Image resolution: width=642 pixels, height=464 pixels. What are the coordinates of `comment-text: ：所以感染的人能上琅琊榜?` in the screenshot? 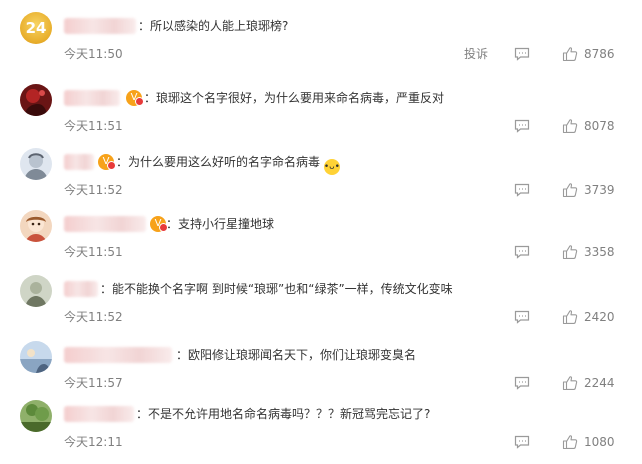 It's located at (213, 26).